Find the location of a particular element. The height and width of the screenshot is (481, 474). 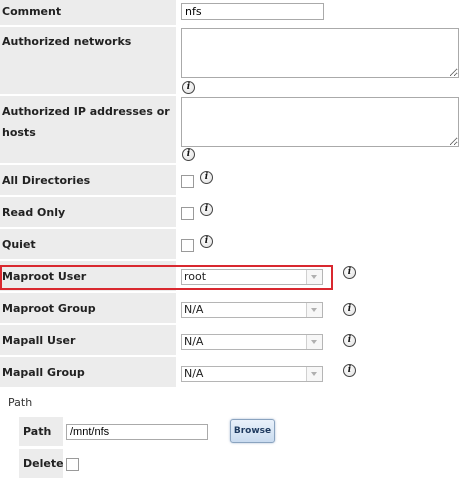

delete-checkbox is located at coordinates (72, 464).